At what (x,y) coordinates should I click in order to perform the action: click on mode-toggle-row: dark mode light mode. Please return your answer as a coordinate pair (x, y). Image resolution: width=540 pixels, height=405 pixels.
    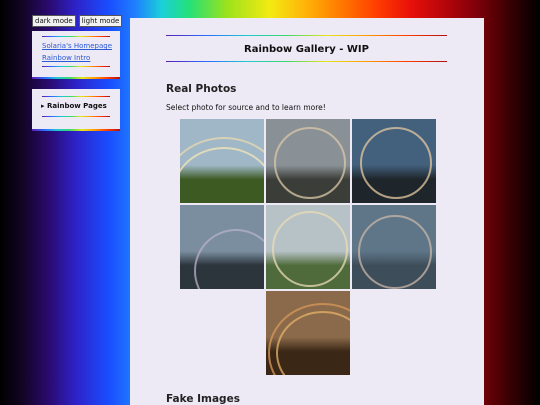
    Looking at the image, I should click on (77, 21).